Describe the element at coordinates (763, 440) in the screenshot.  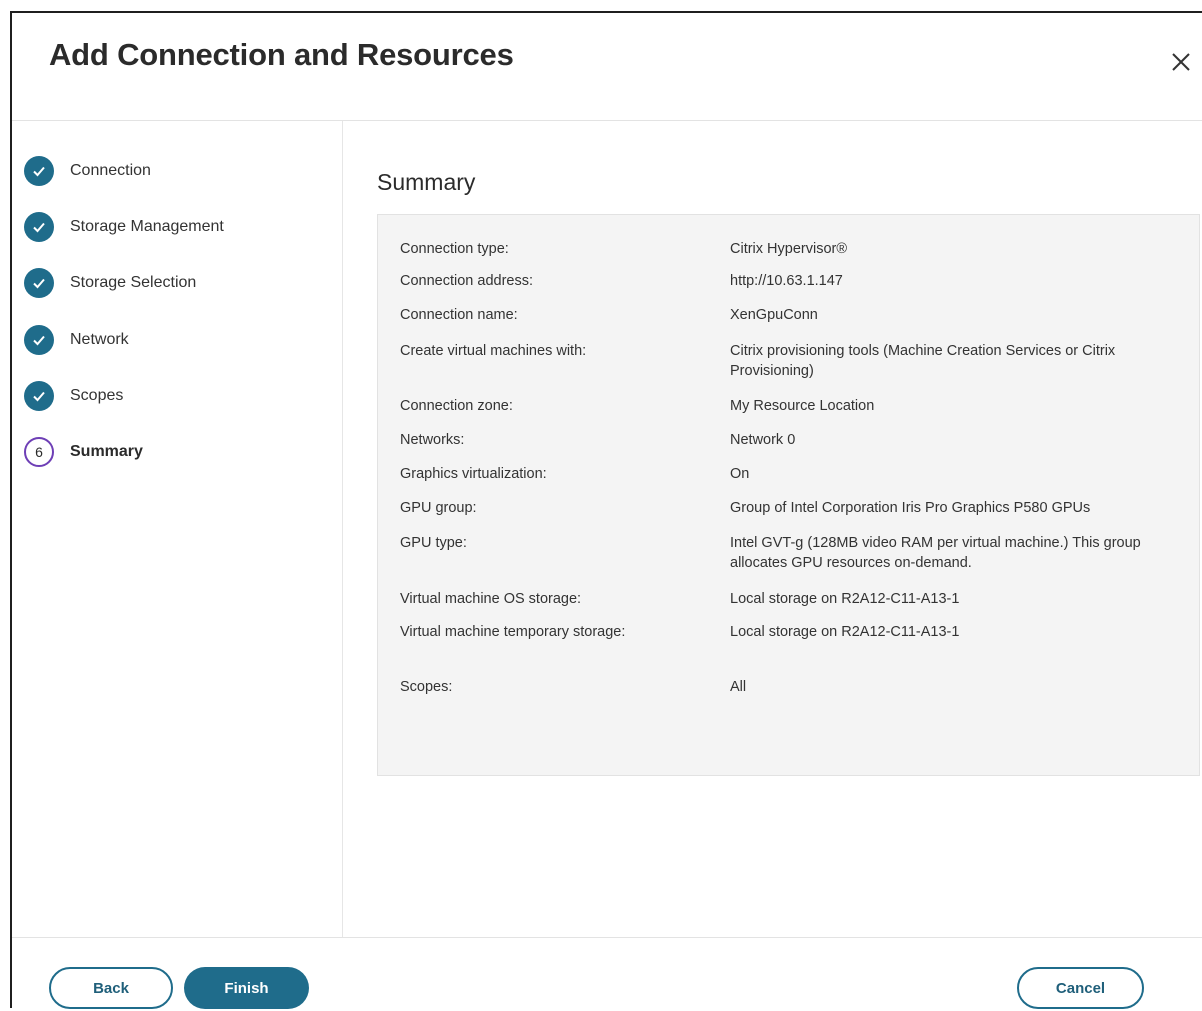
I see `summary-value: Network 0` at that location.